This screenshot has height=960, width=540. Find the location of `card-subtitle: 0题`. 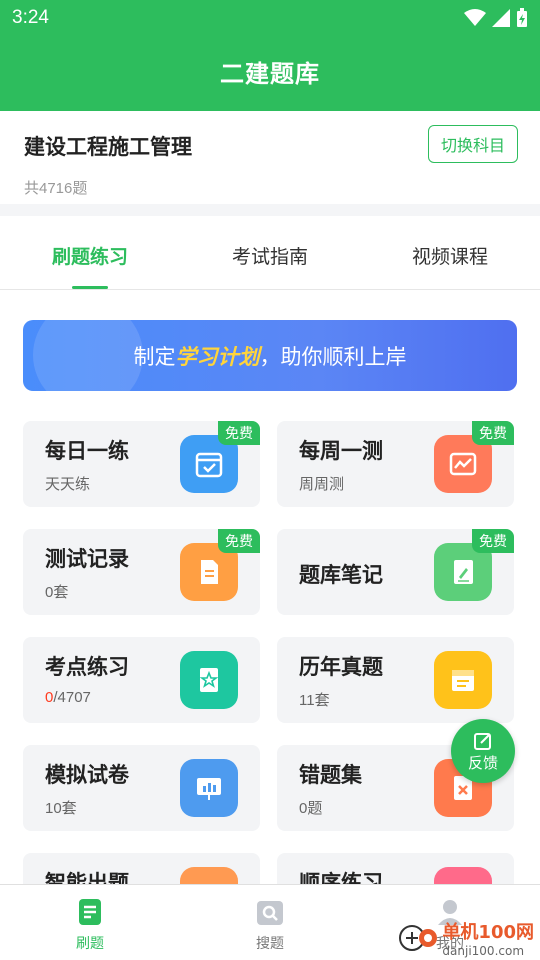

card-subtitle: 0题 is located at coordinates (311, 808).